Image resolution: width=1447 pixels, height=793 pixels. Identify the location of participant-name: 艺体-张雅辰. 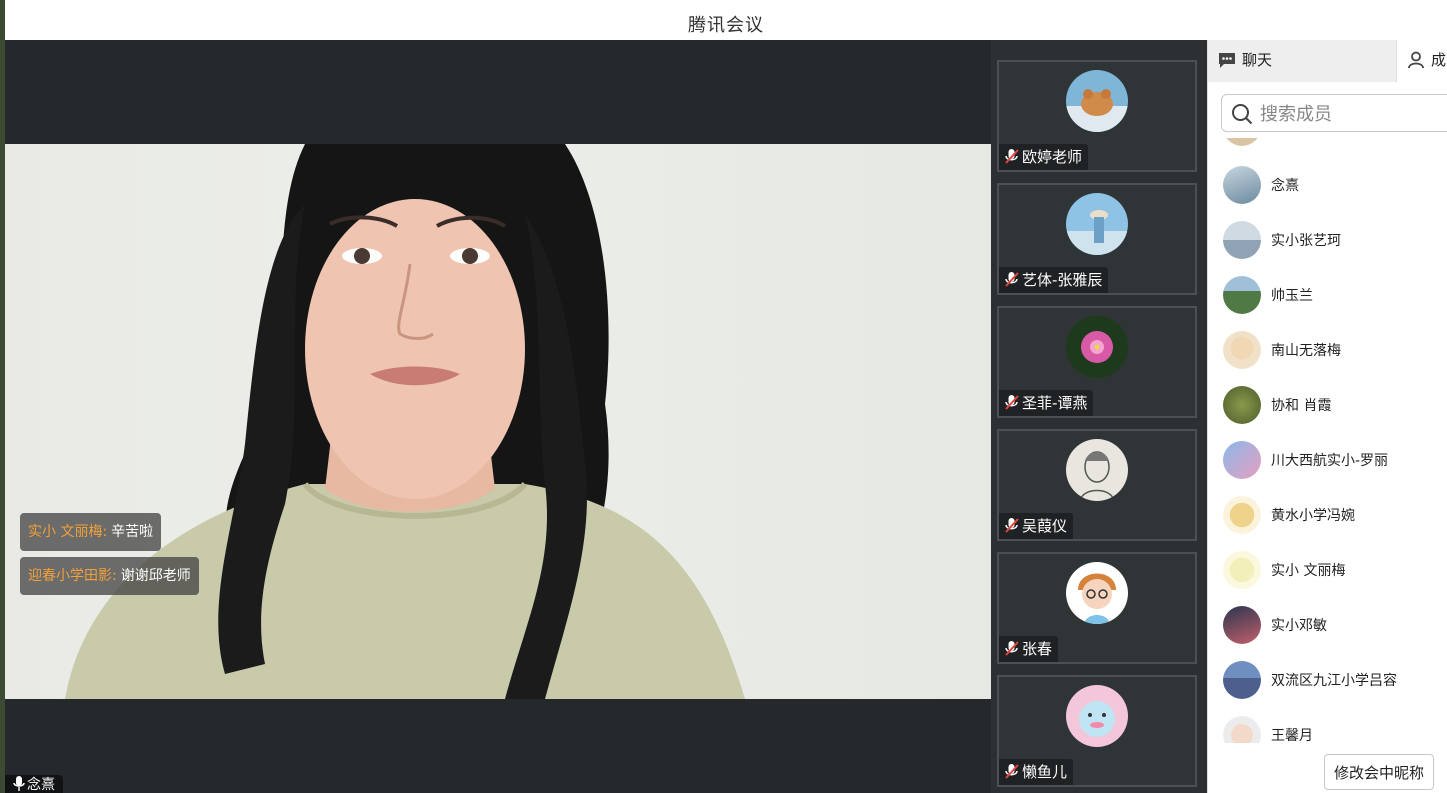
(1062, 280).